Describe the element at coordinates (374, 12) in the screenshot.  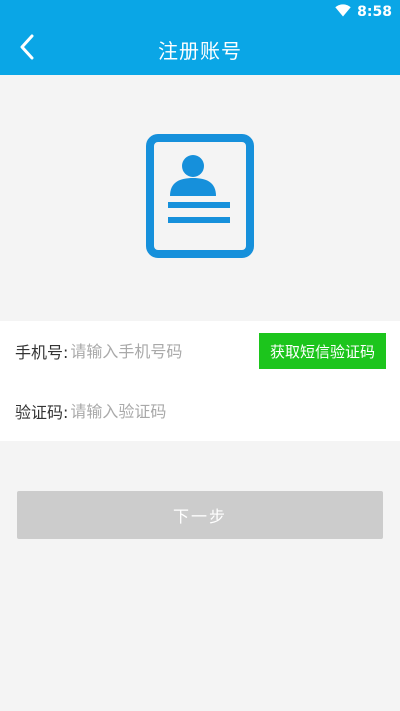
I see `status-time: 8:58` at that location.